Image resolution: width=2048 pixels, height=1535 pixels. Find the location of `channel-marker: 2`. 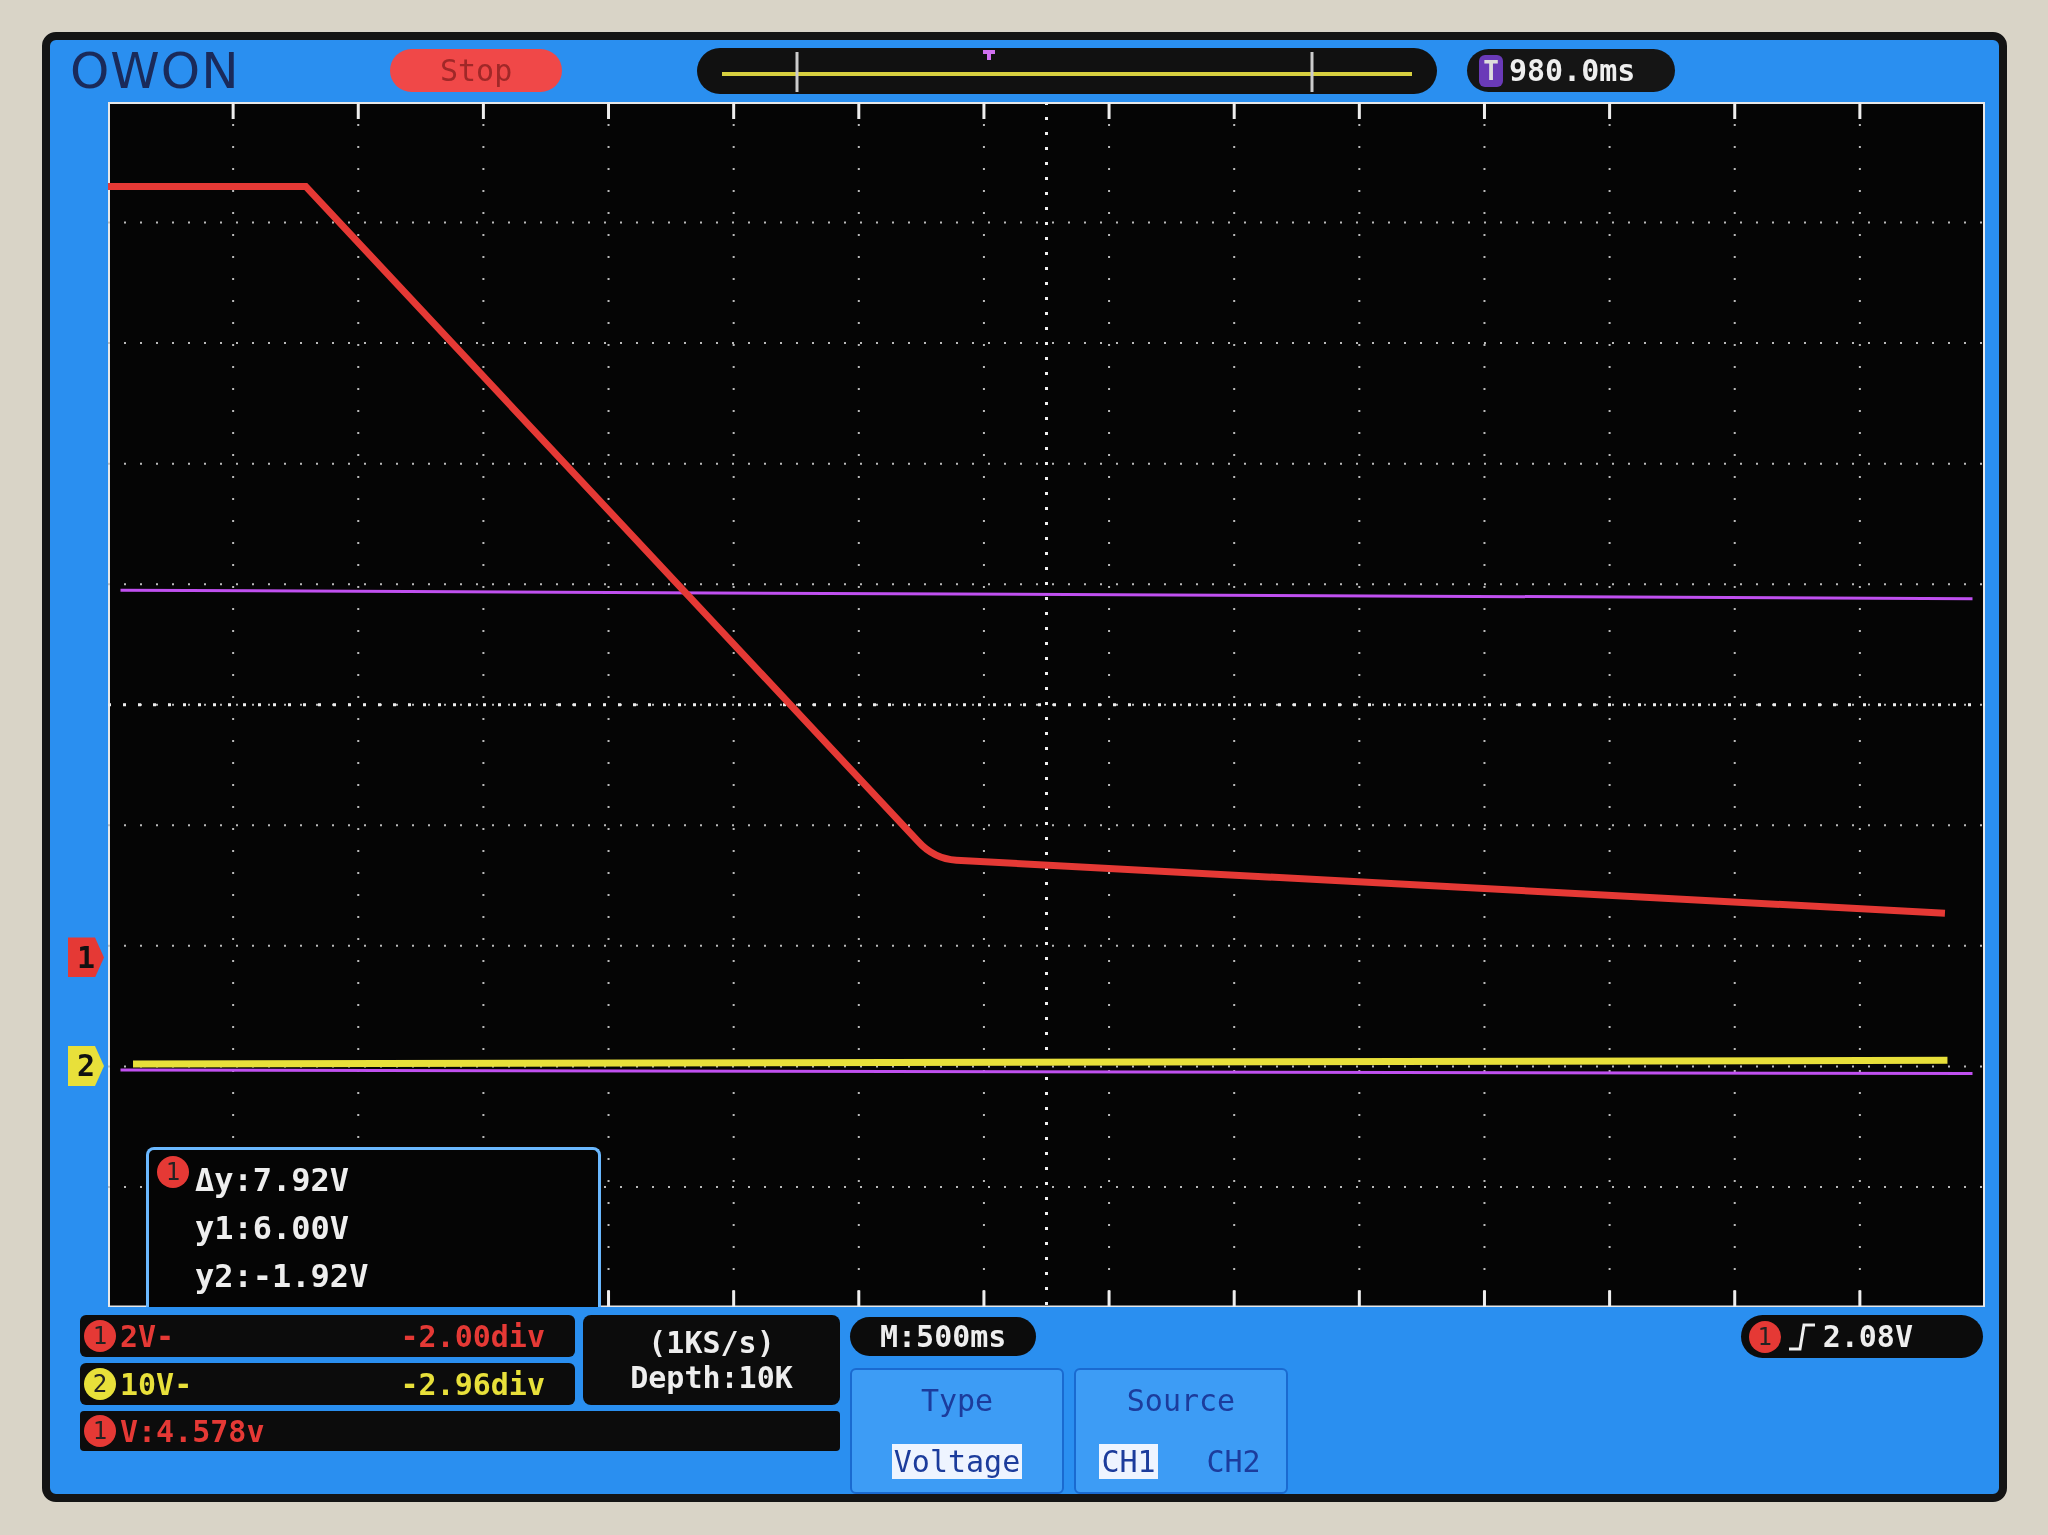

channel-marker: 2 is located at coordinates (86, 1065).